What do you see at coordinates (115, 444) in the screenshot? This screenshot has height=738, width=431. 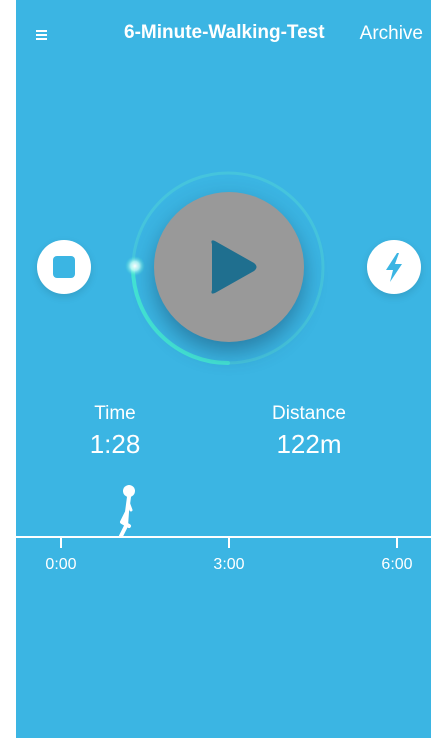 I see `time-value: 1:28` at bounding box center [115, 444].